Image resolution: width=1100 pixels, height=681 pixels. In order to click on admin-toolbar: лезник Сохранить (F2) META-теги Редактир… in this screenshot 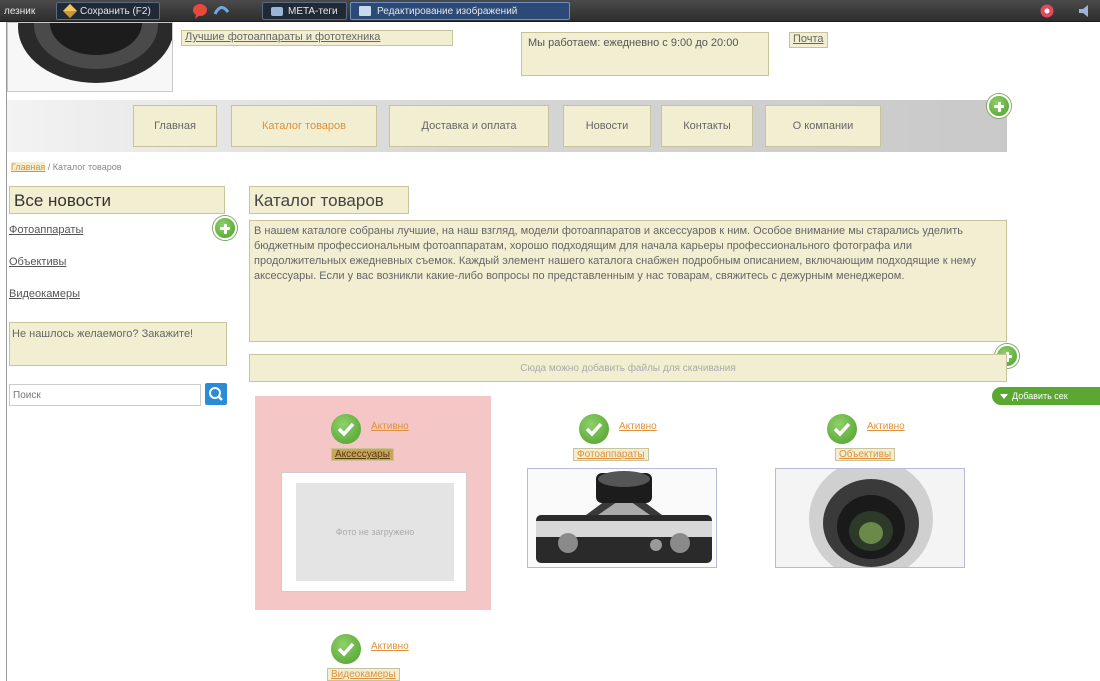, I will do `click(550, 11)`.